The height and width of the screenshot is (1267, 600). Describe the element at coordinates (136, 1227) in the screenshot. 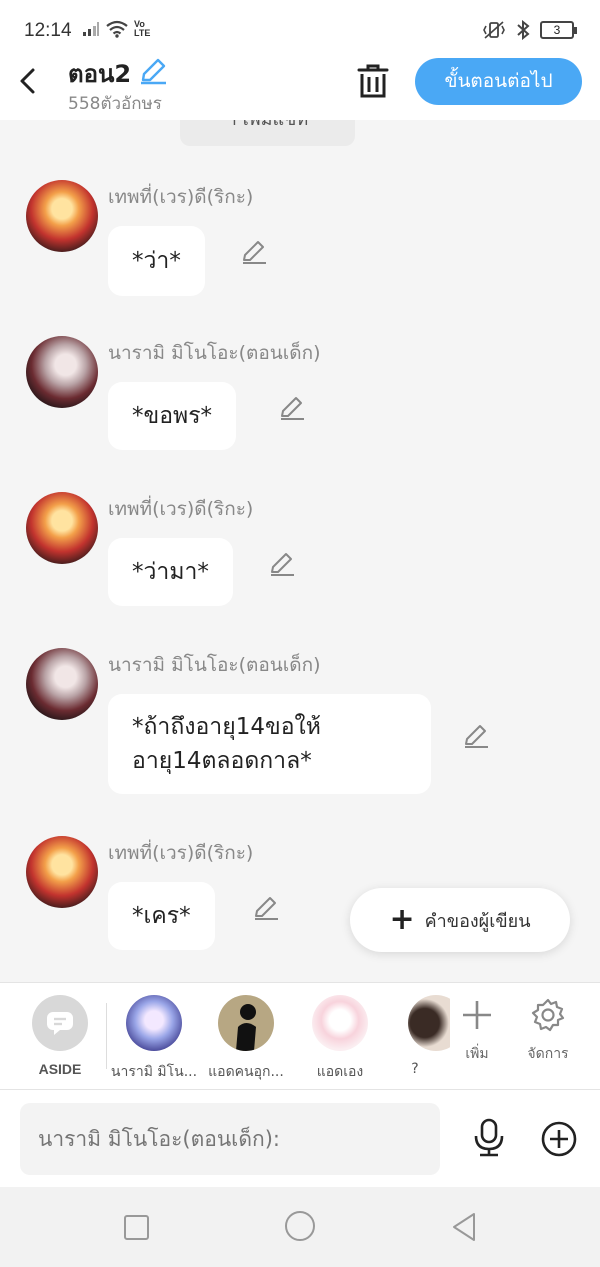

I see `recents-button` at that location.